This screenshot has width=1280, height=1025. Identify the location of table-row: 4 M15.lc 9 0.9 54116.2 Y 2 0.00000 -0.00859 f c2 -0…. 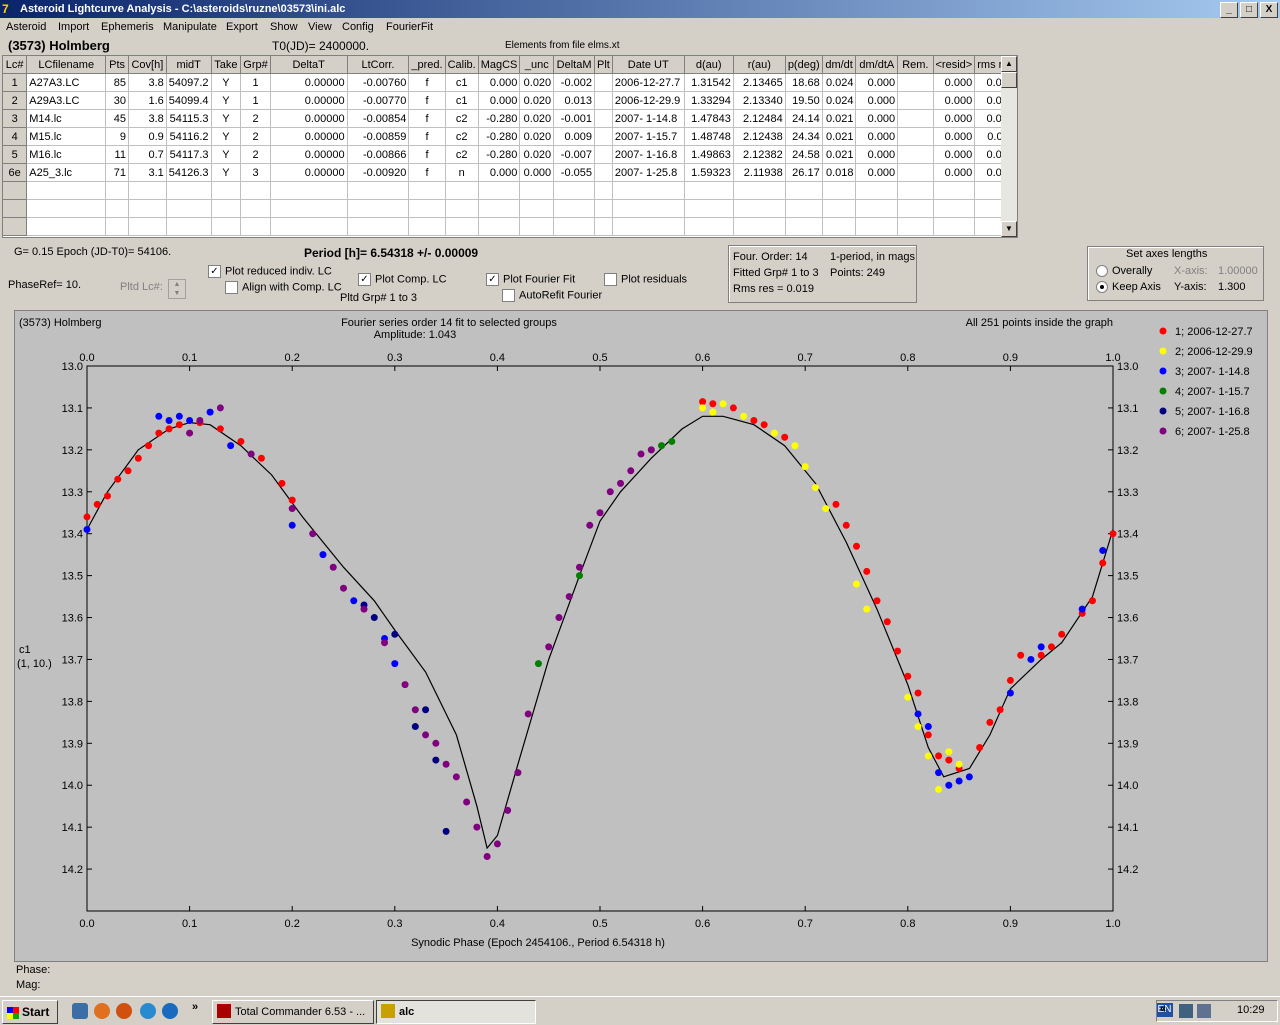
(510, 136).